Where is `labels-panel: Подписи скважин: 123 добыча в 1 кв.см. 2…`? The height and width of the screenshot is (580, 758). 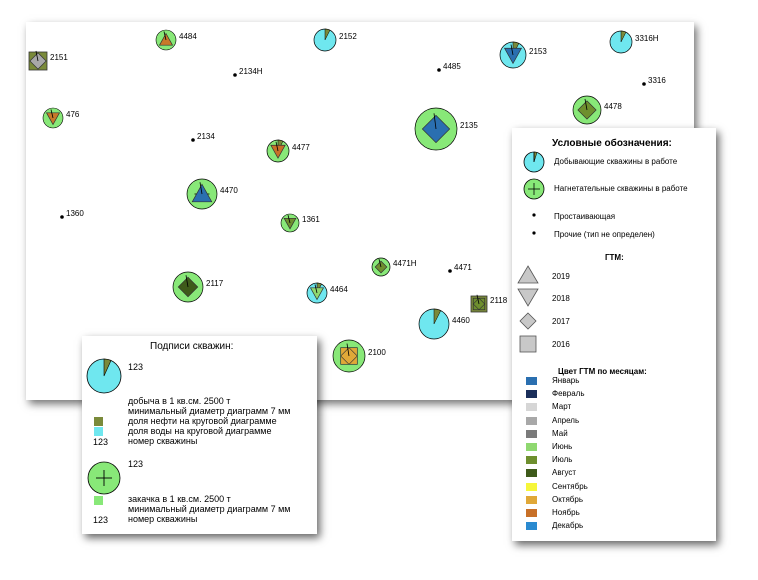 labels-panel: Подписи скважин: 123 добыча в 1 кв.см. 2… is located at coordinates (199, 435).